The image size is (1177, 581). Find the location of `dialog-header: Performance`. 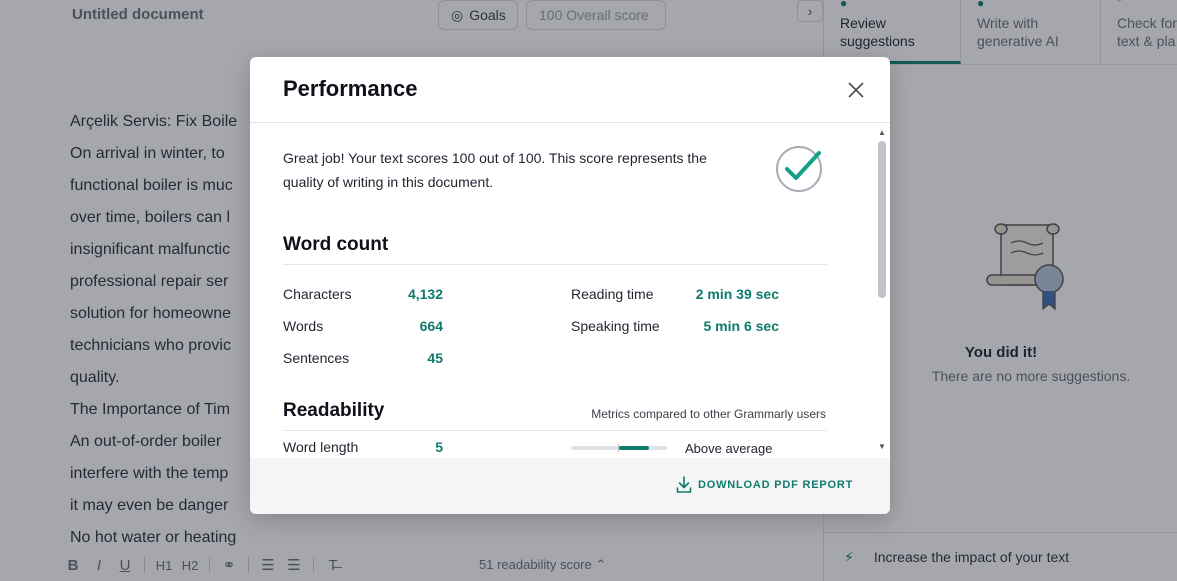

dialog-header: Performance is located at coordinates (570, 90).